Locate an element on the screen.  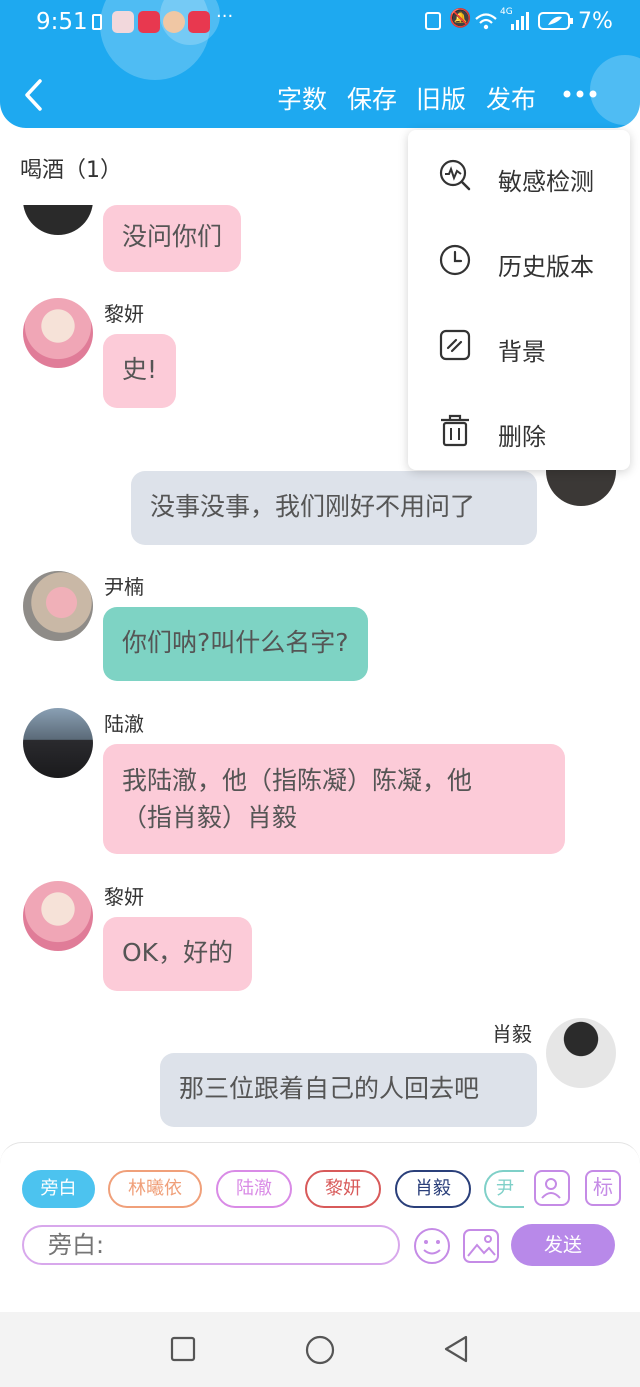
battery-icon is located at coordinates (555, 21).